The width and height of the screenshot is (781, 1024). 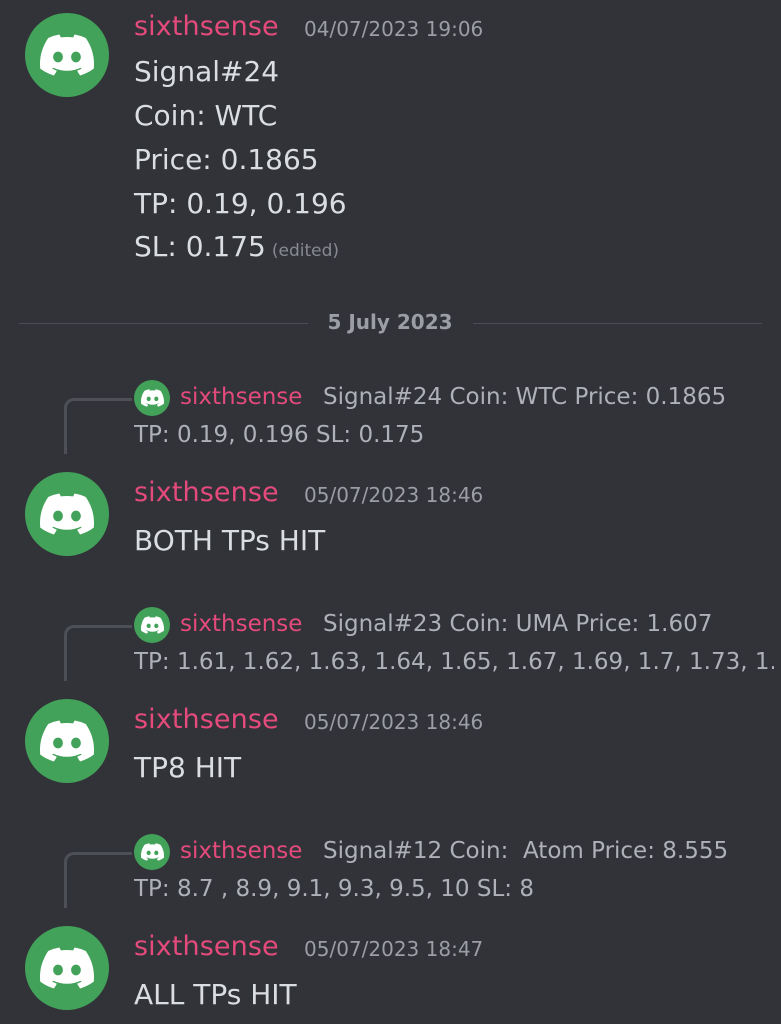 I want to click on message-text: TP8 HIT, so click(x=188, y=767).